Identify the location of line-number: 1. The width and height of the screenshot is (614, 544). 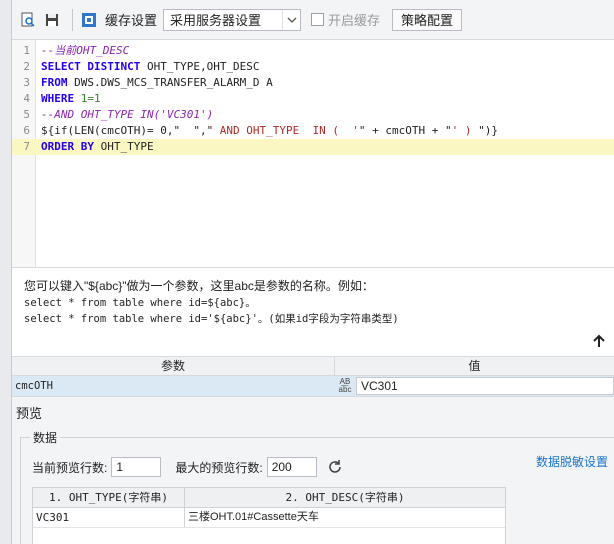
(26, 50).